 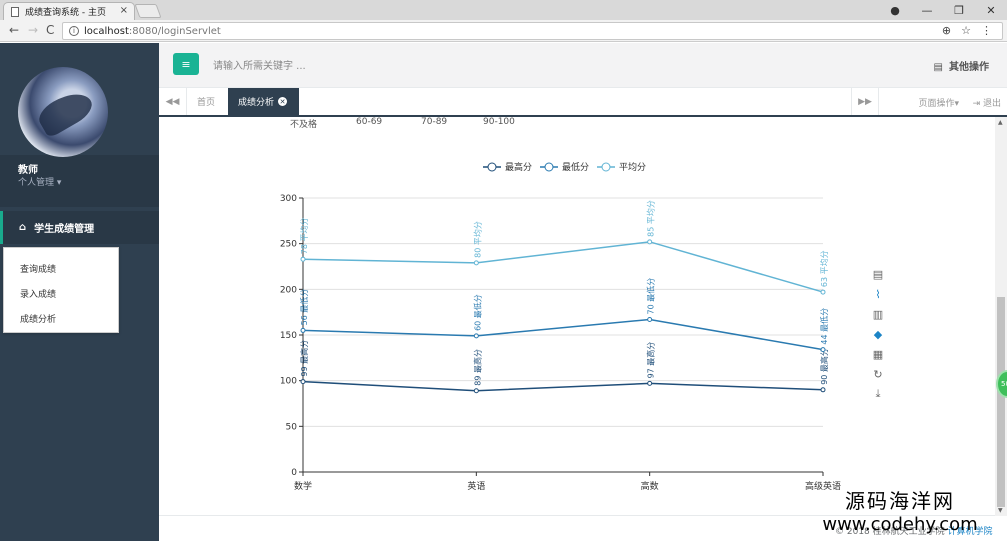 I want to click on close-window-button: ✕, so click(x=991, y=10).